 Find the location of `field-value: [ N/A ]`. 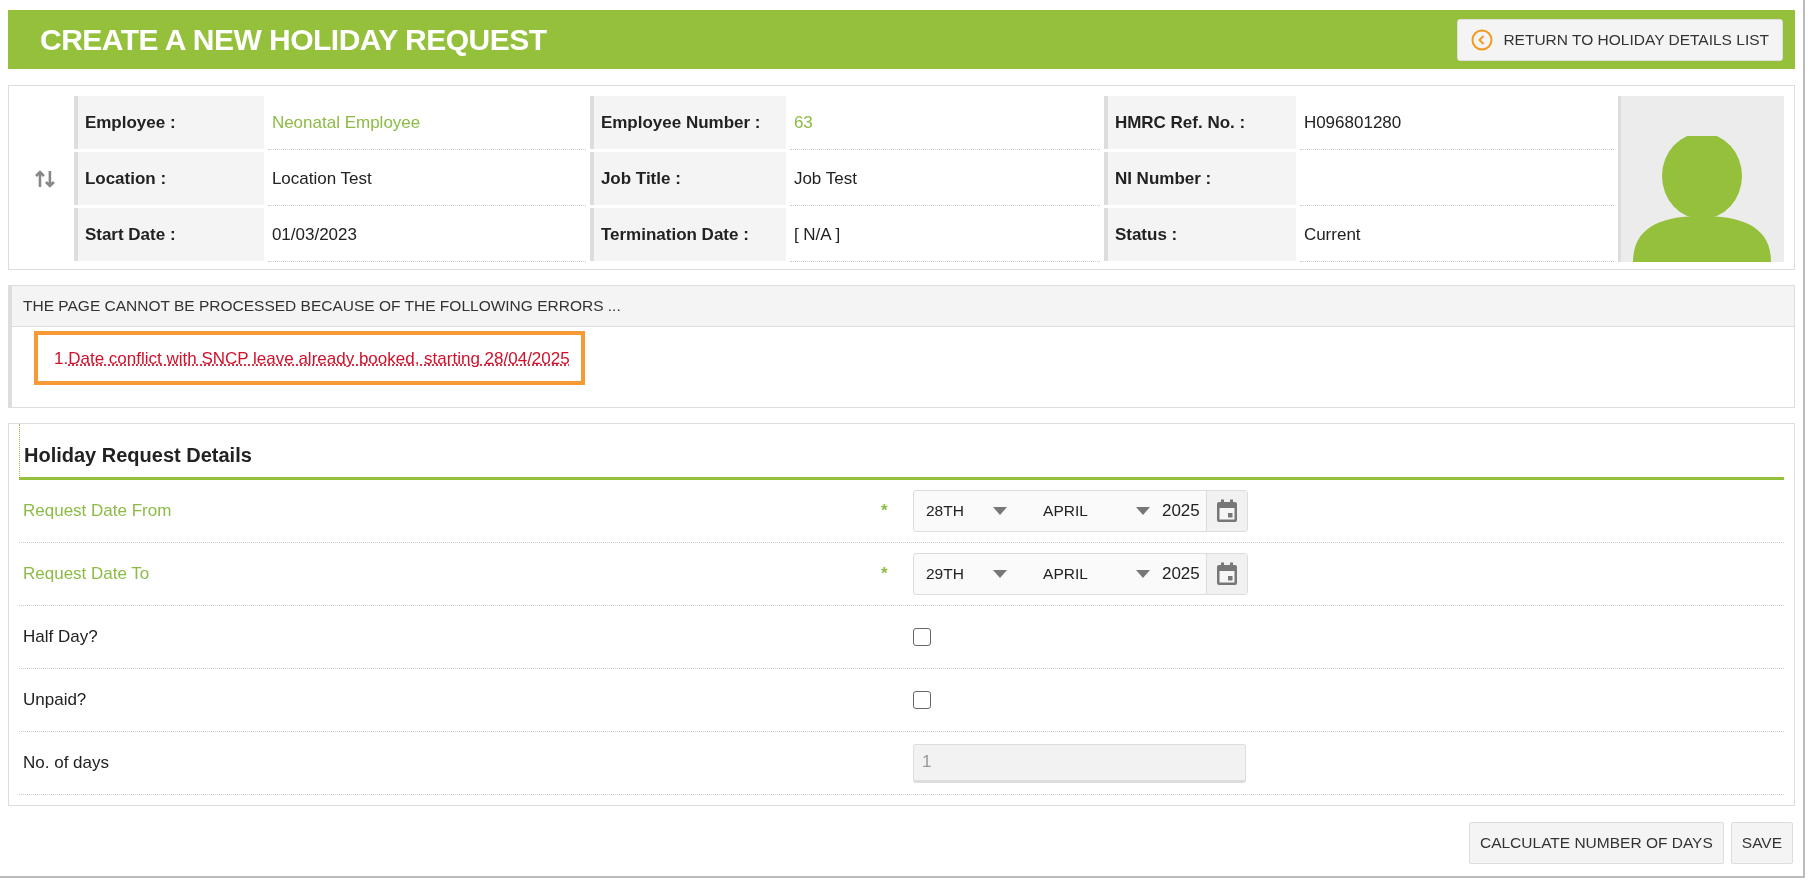

field-value: [ N/A ] is located at coordinates (944, 235).